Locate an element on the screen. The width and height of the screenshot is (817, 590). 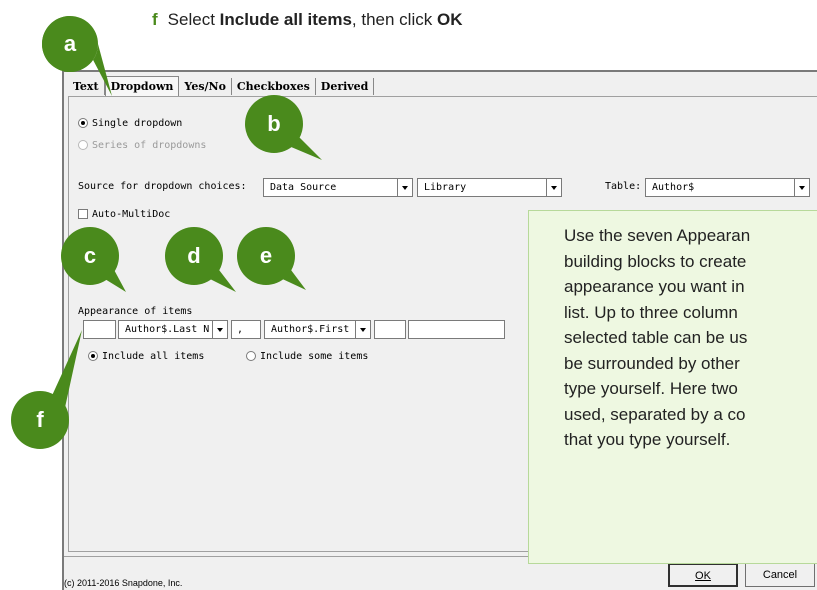
callout-line: building blocks to create is located at coordinates (655, 261).